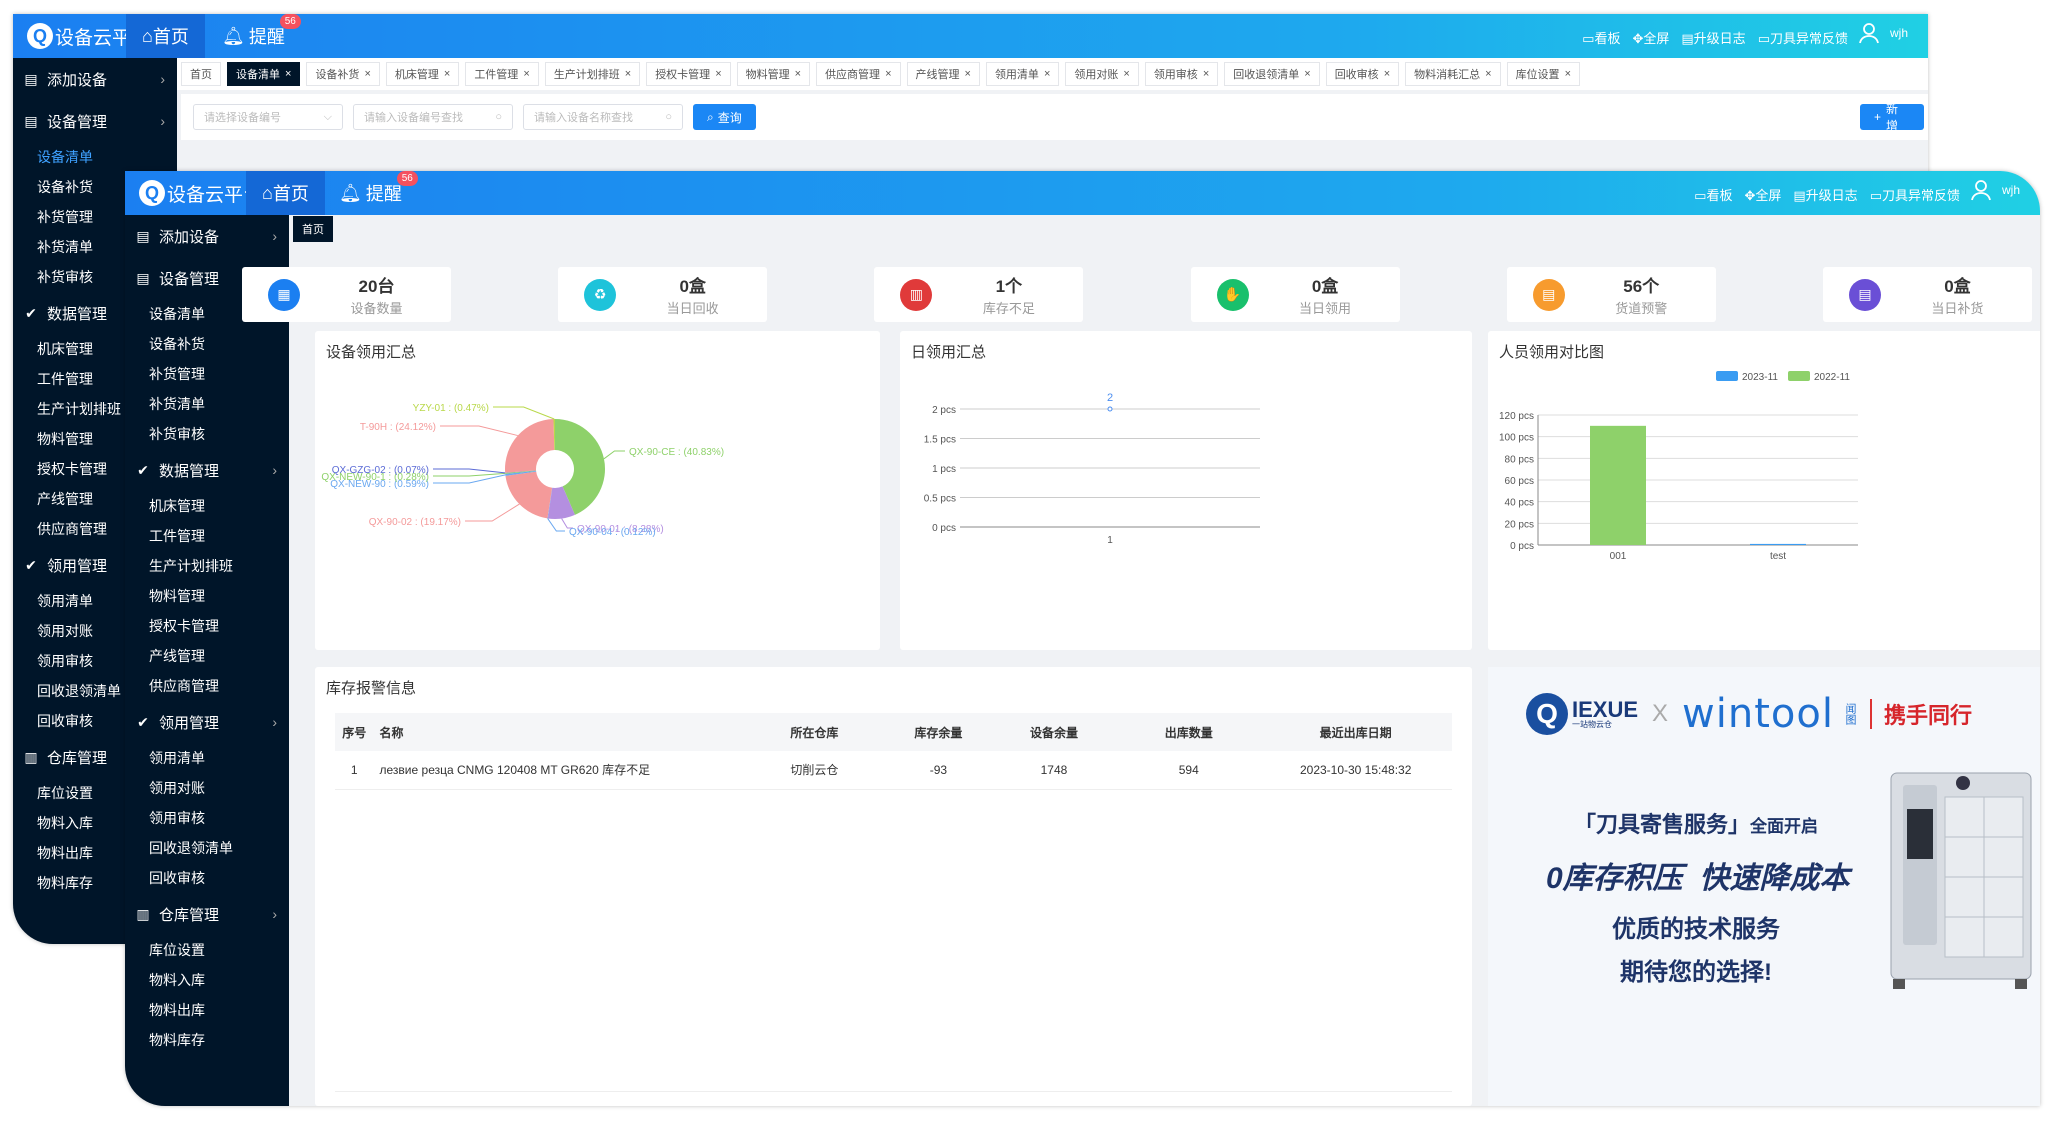 This screenshot has width=2046, height=1122. Describe the element at coordinates (31, 120) in the screenshot. I see `doc-icon: ▤` at that location.